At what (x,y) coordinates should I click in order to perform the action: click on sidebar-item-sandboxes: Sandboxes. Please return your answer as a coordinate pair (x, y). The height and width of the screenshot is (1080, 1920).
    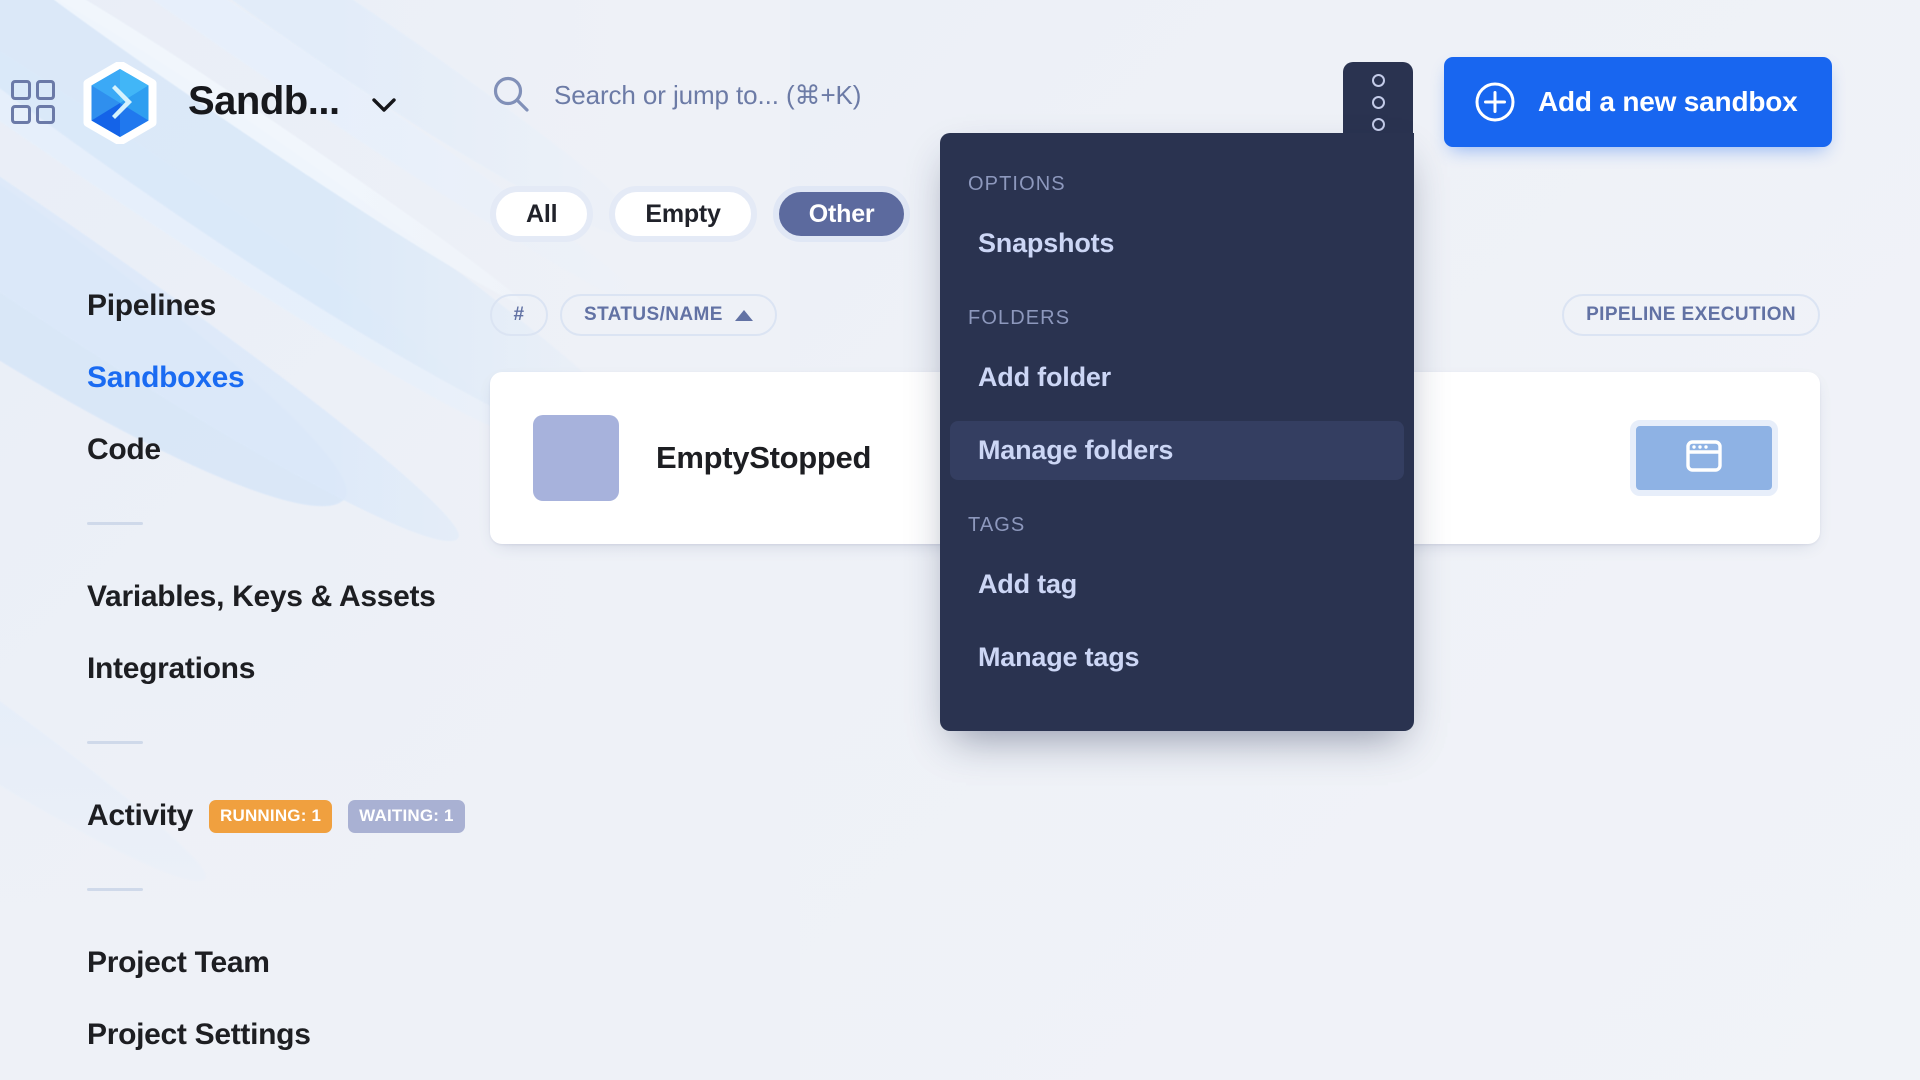
    Looking at the image, I should click on (235, 378).